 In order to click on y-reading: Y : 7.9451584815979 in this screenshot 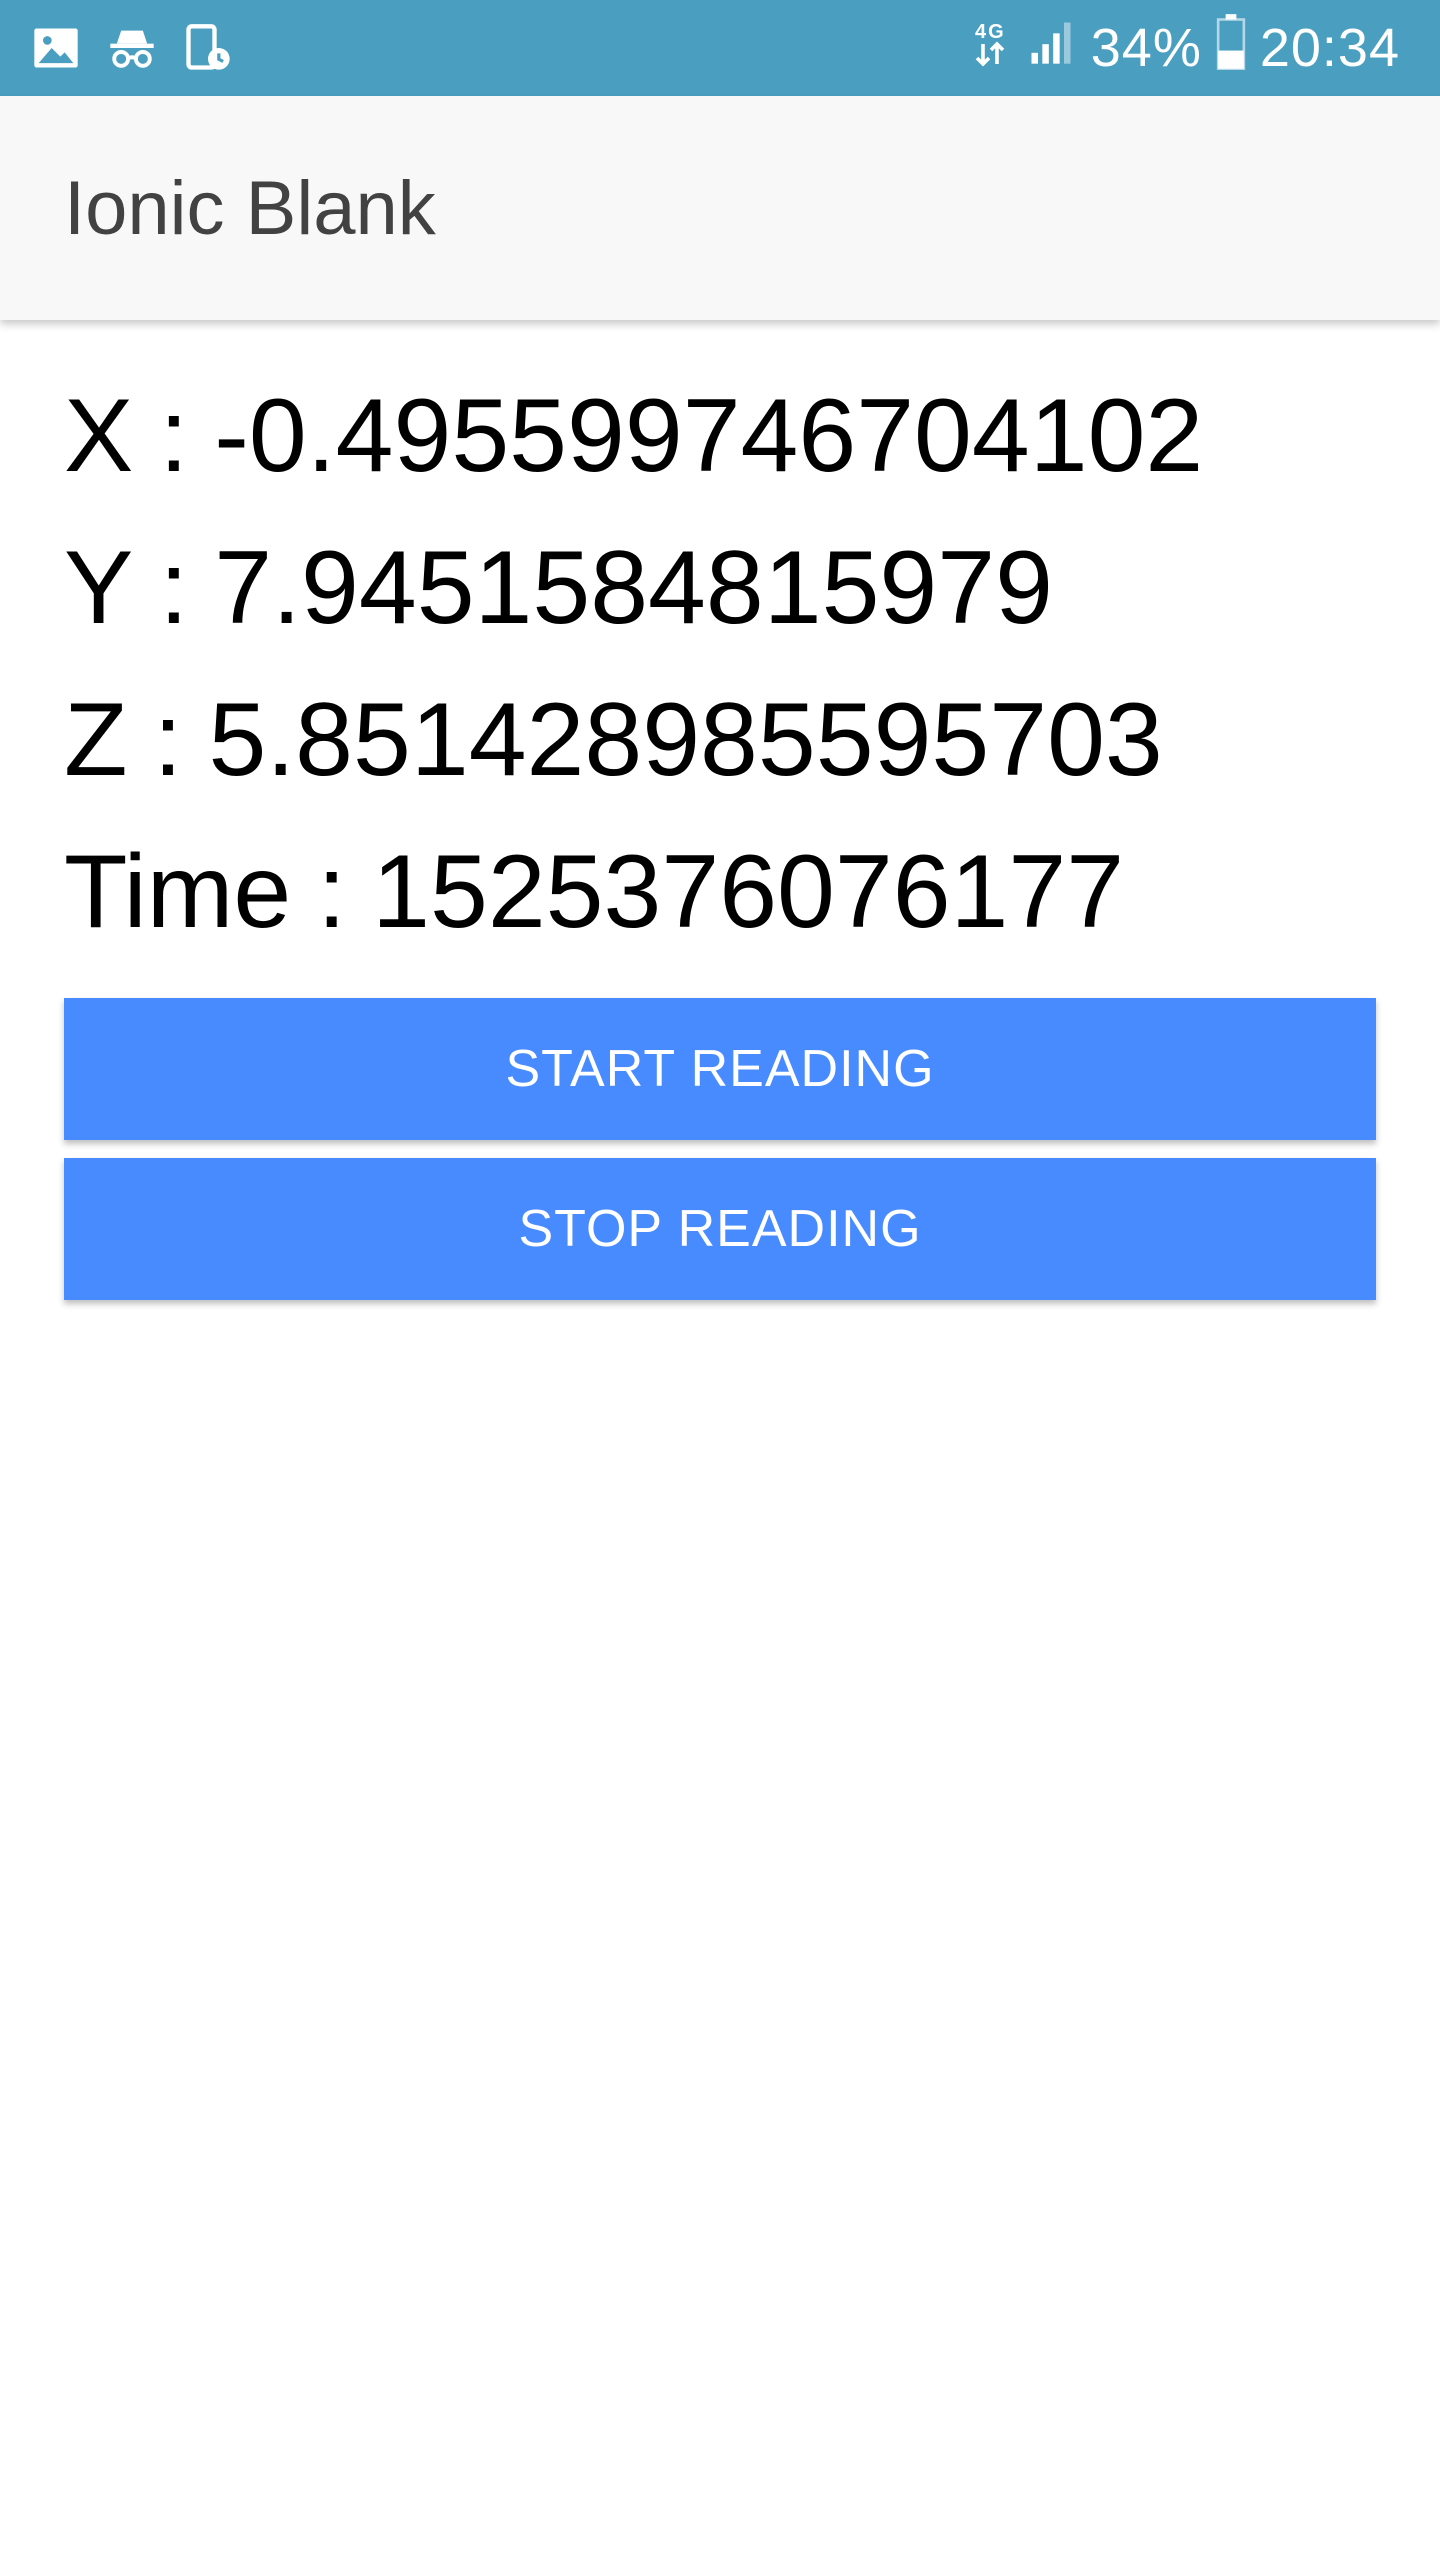, I will do `click(720, 588)`.